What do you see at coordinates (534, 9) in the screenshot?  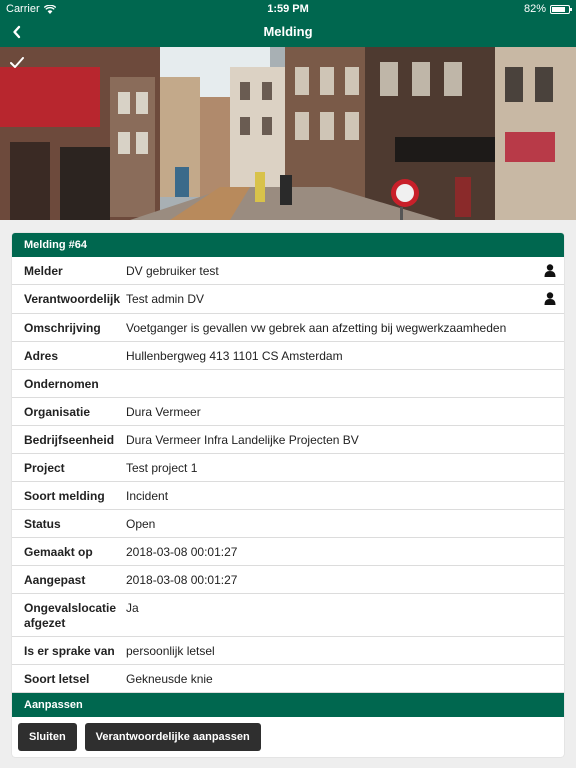 I see `battery-percentage: 82%` at bounding box center [534, 9].